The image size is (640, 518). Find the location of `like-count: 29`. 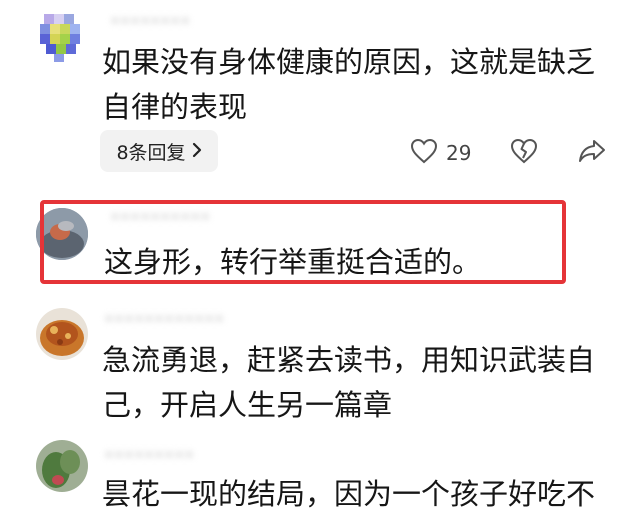

like-count: 29 is located at coordinates (459, 153).